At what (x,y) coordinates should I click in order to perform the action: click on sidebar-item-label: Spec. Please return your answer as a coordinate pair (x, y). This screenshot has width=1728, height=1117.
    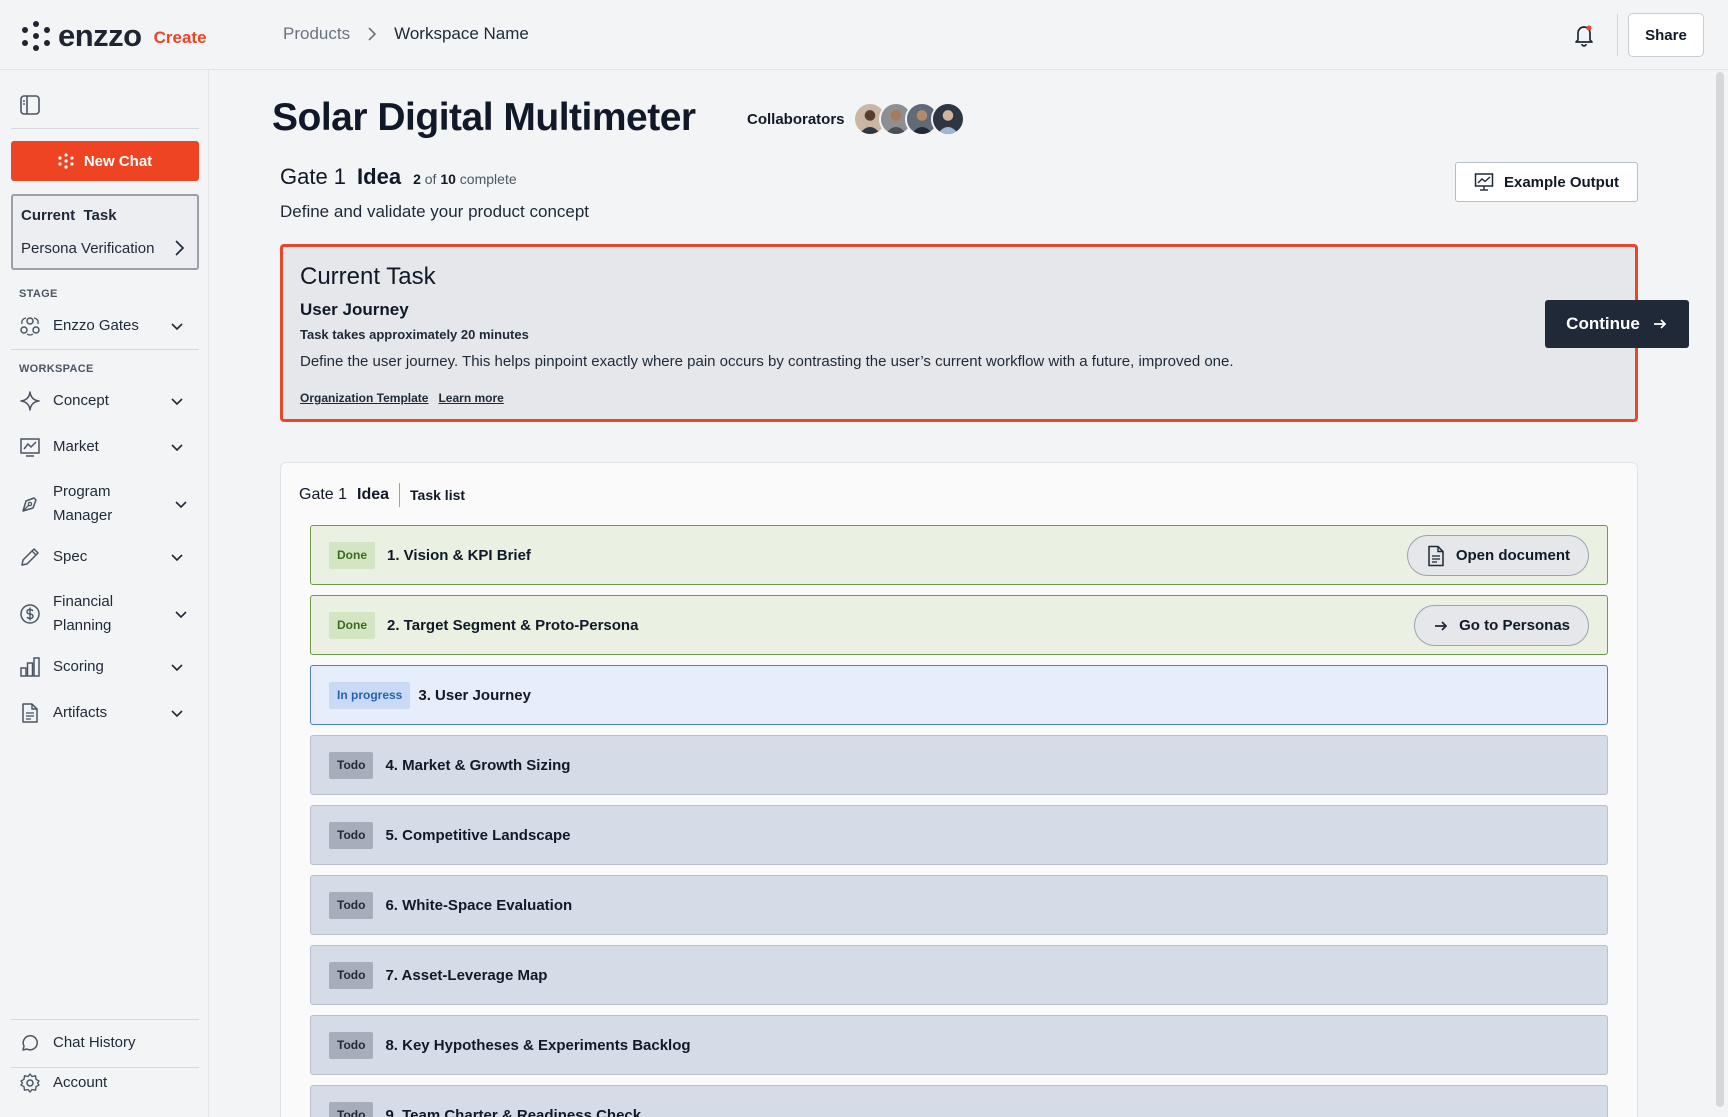
    Looking at the image, I should click on (70, 556).